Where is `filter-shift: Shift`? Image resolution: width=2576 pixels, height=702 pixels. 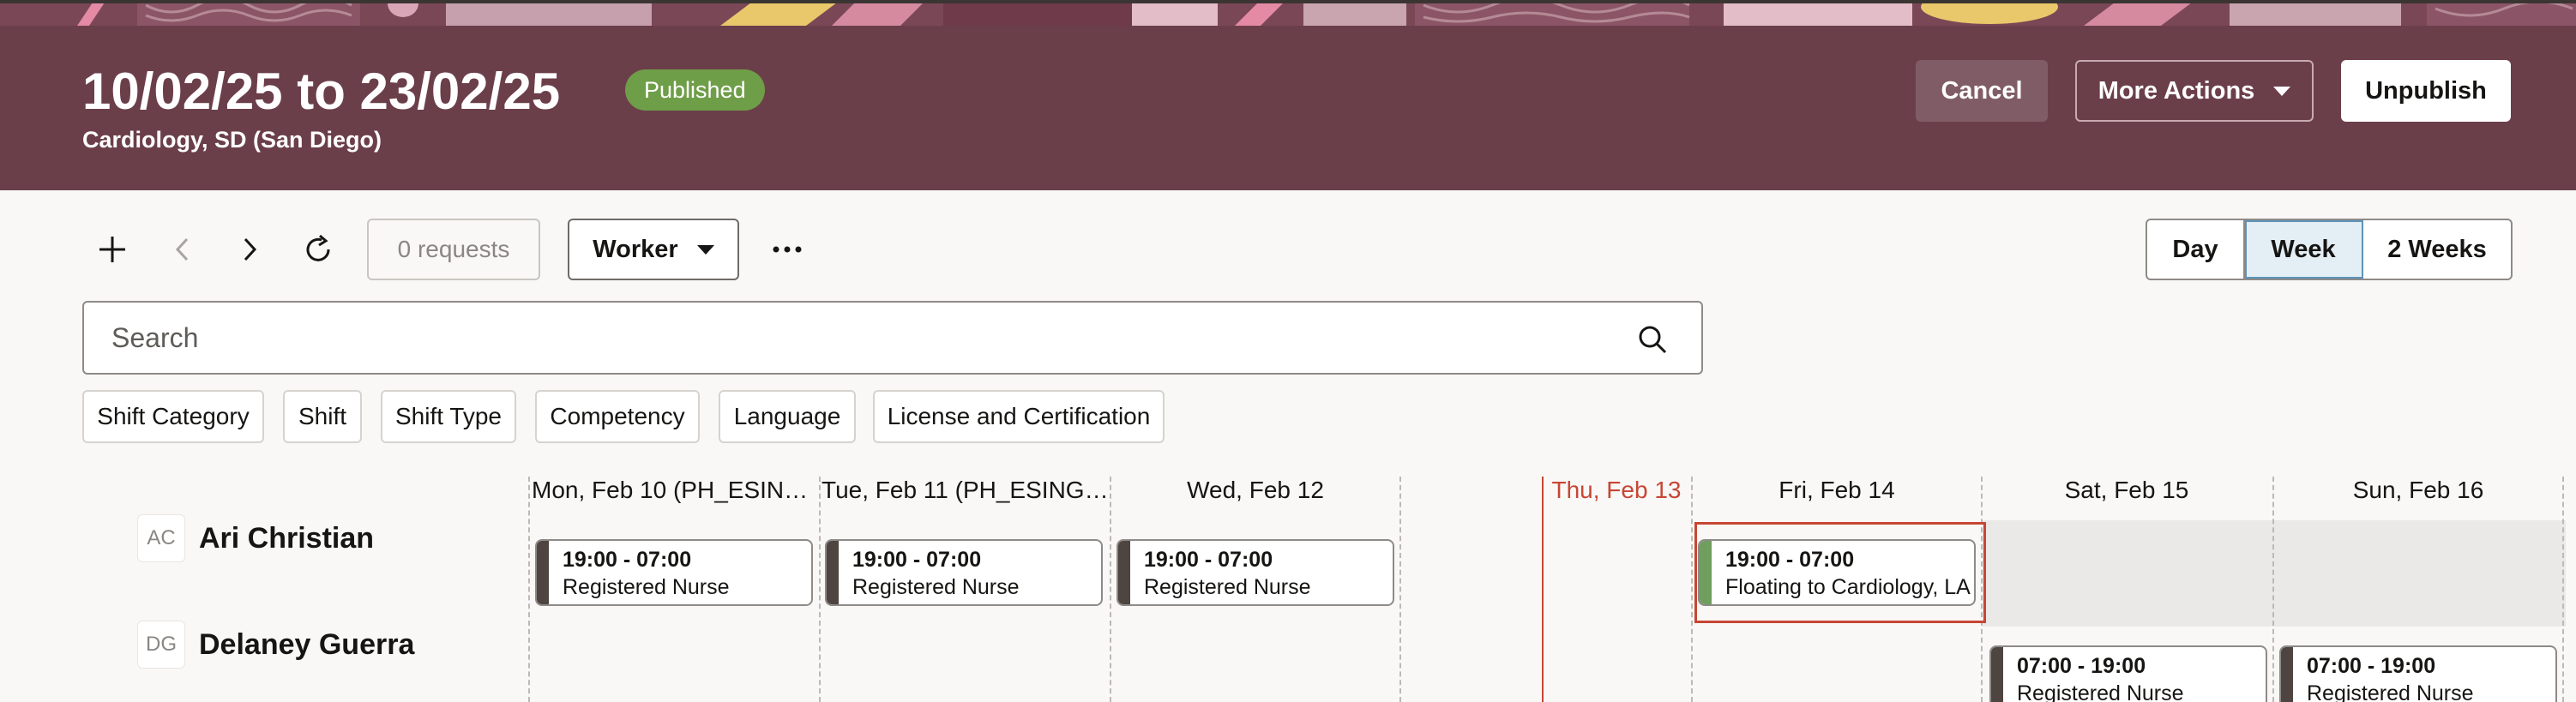
filter-shift: Shift is located at coordinates (322, 416).